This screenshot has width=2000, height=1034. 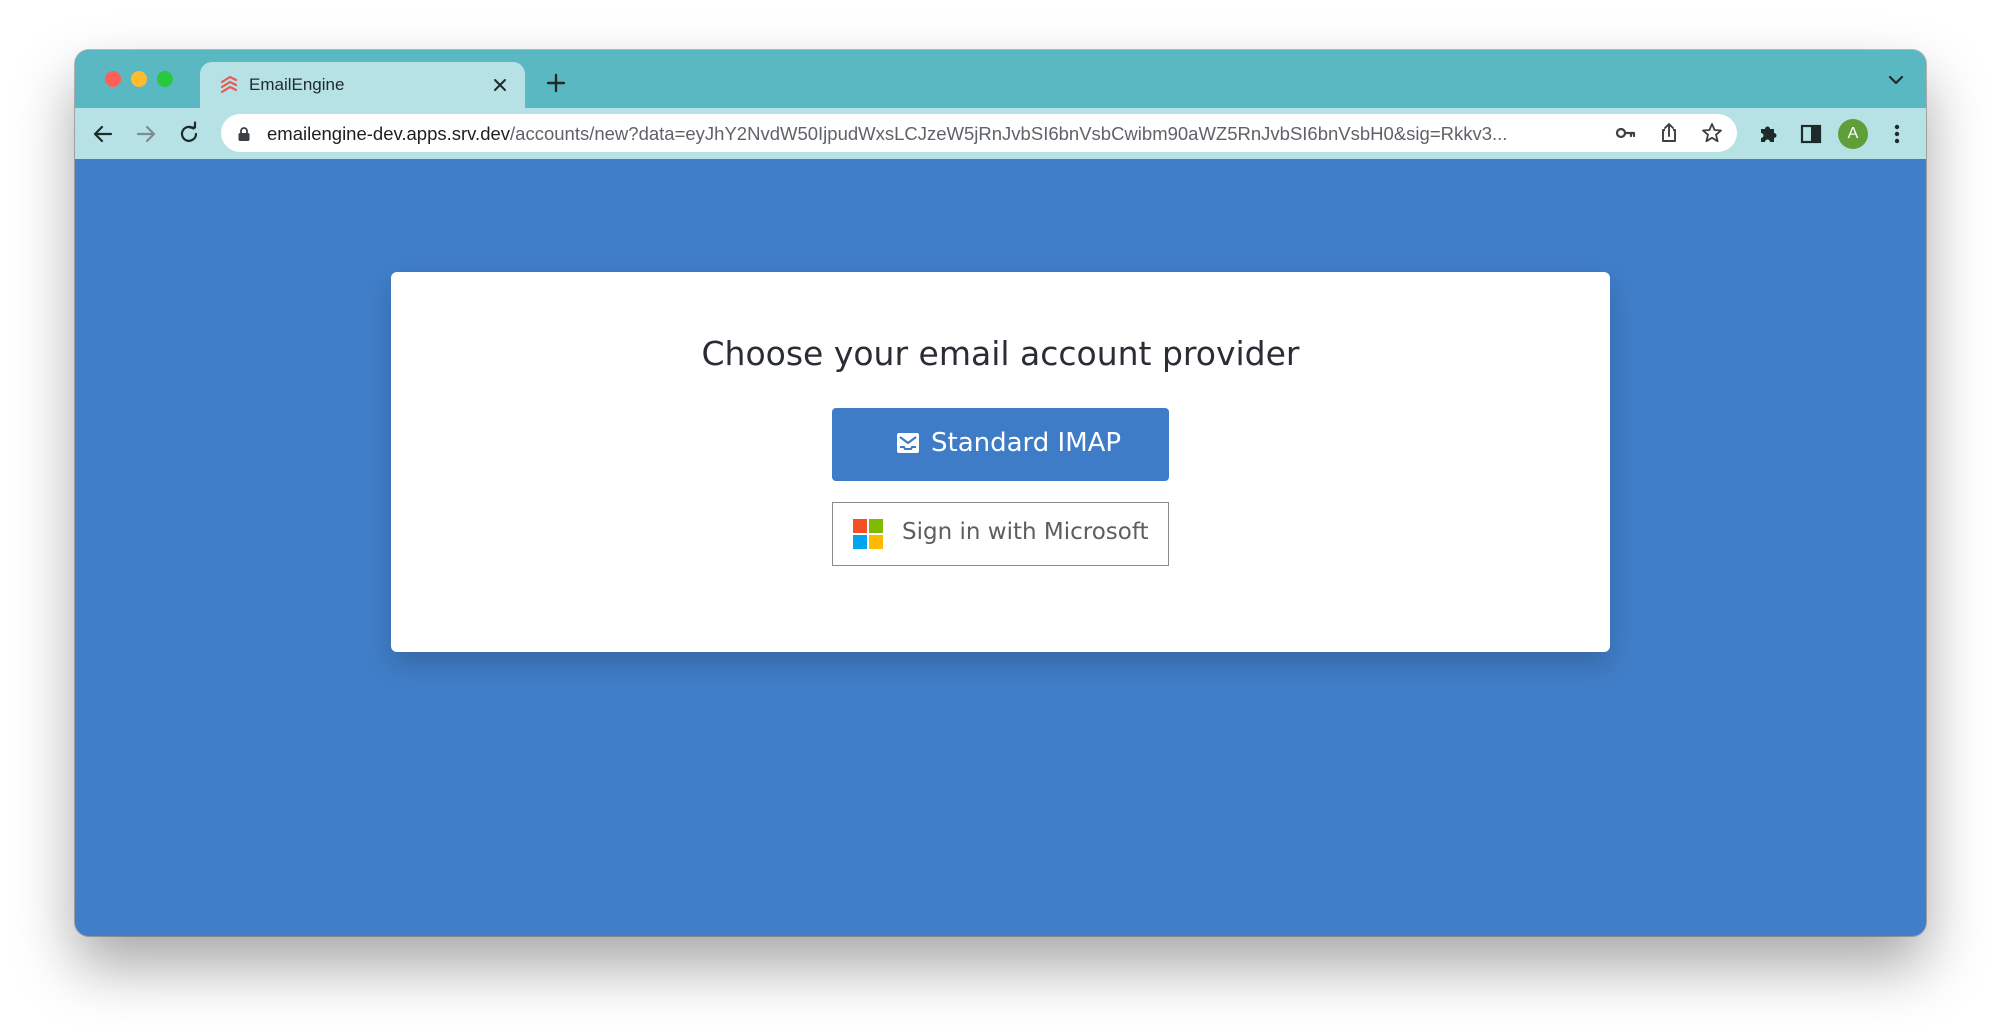 I want to click on share-icon, so click(x=1669, y=133).